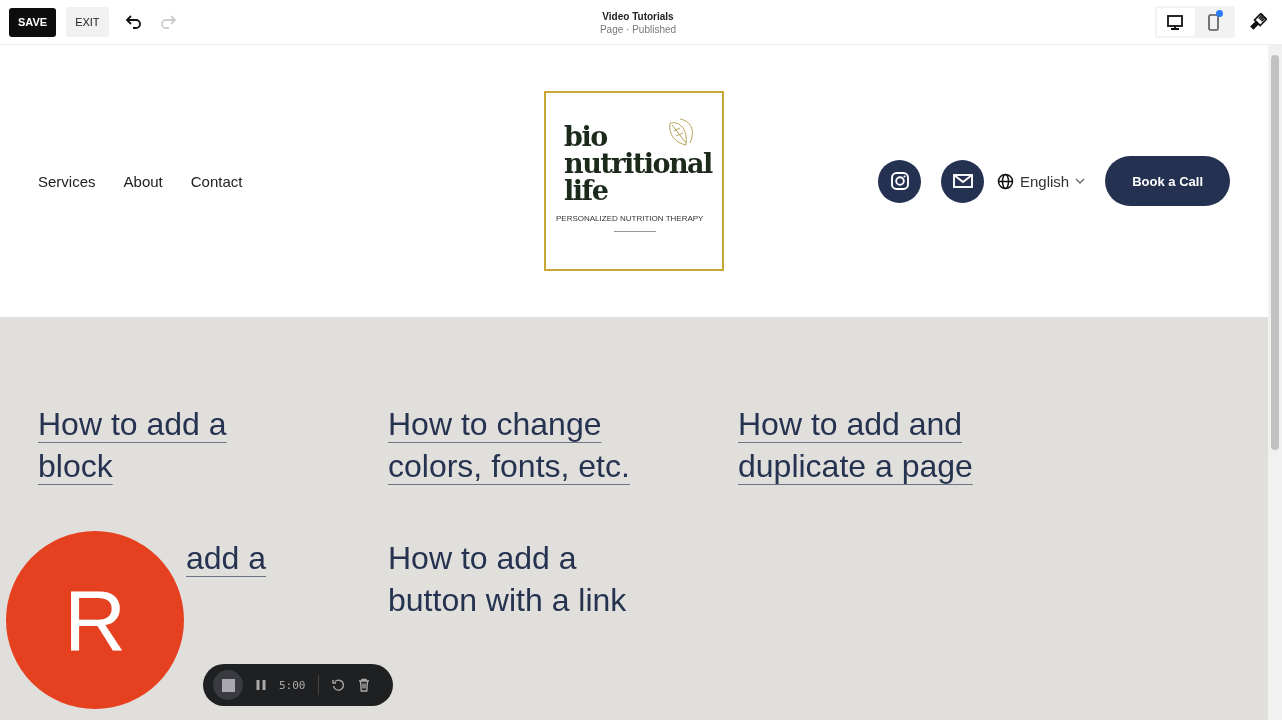  Describe the element at coordinates (226, 558) in the screenshot. I see `tutorial-link: add a` at that location.